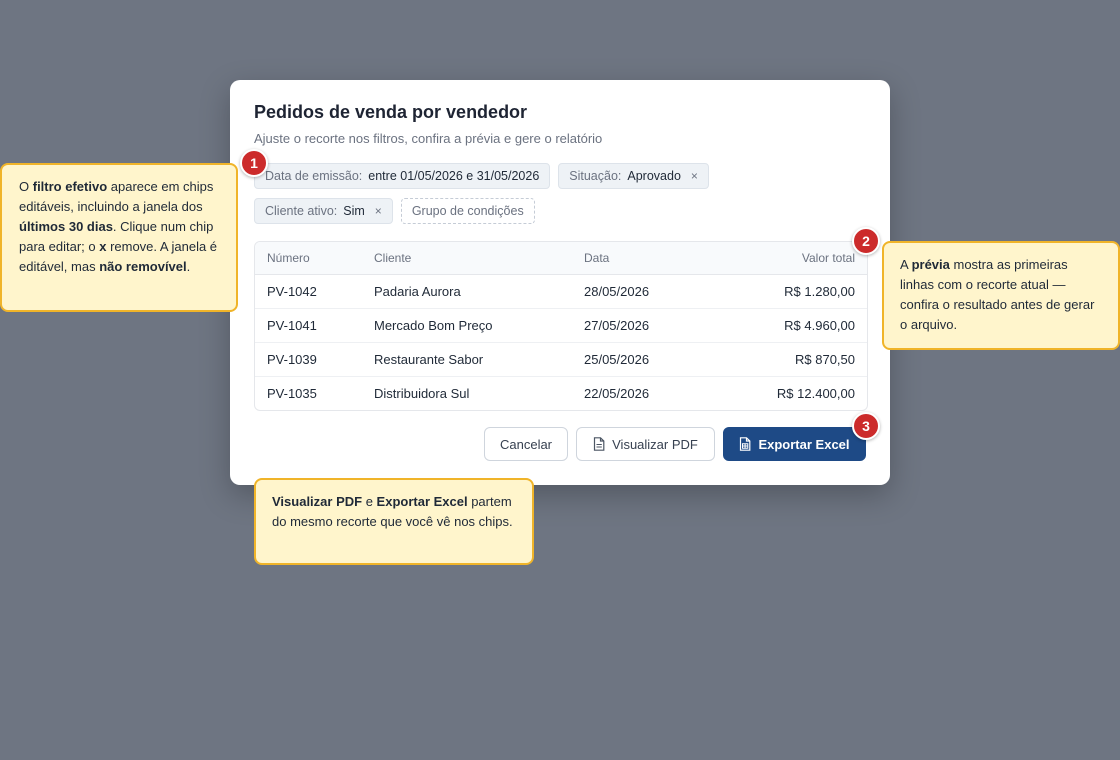 The image size is (1120, 760). What do you see at coordinates (314, 176) in the screenshot?
I see `chip-key: Data de emissão:` at bounding box center [314, 176].